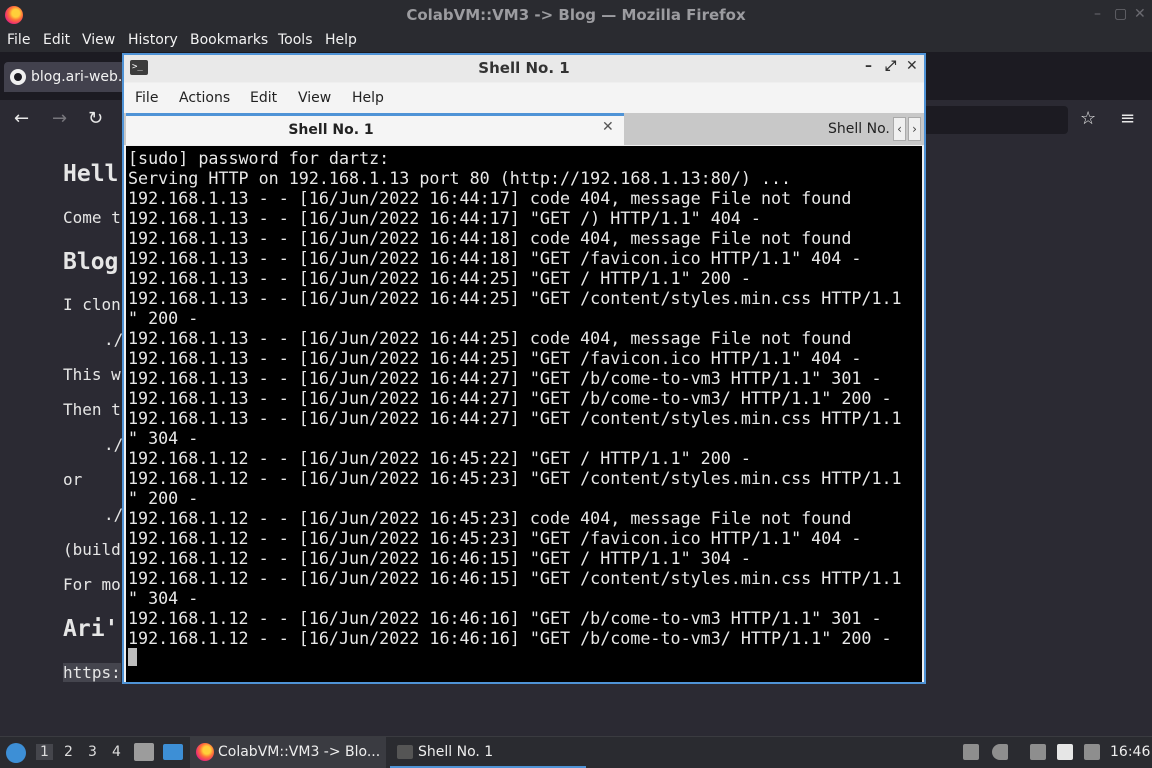 This screenshot has height=768, width=1152. I want to click on volume-icon, so click(1000, 752).